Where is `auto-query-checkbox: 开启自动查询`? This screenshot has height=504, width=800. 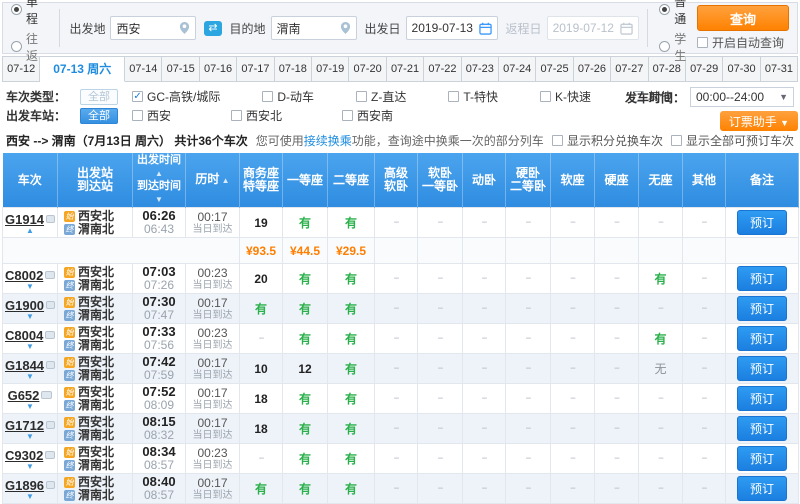
auto-query-checkbox: 开启自动查询 is located at coordinates (740, 42).